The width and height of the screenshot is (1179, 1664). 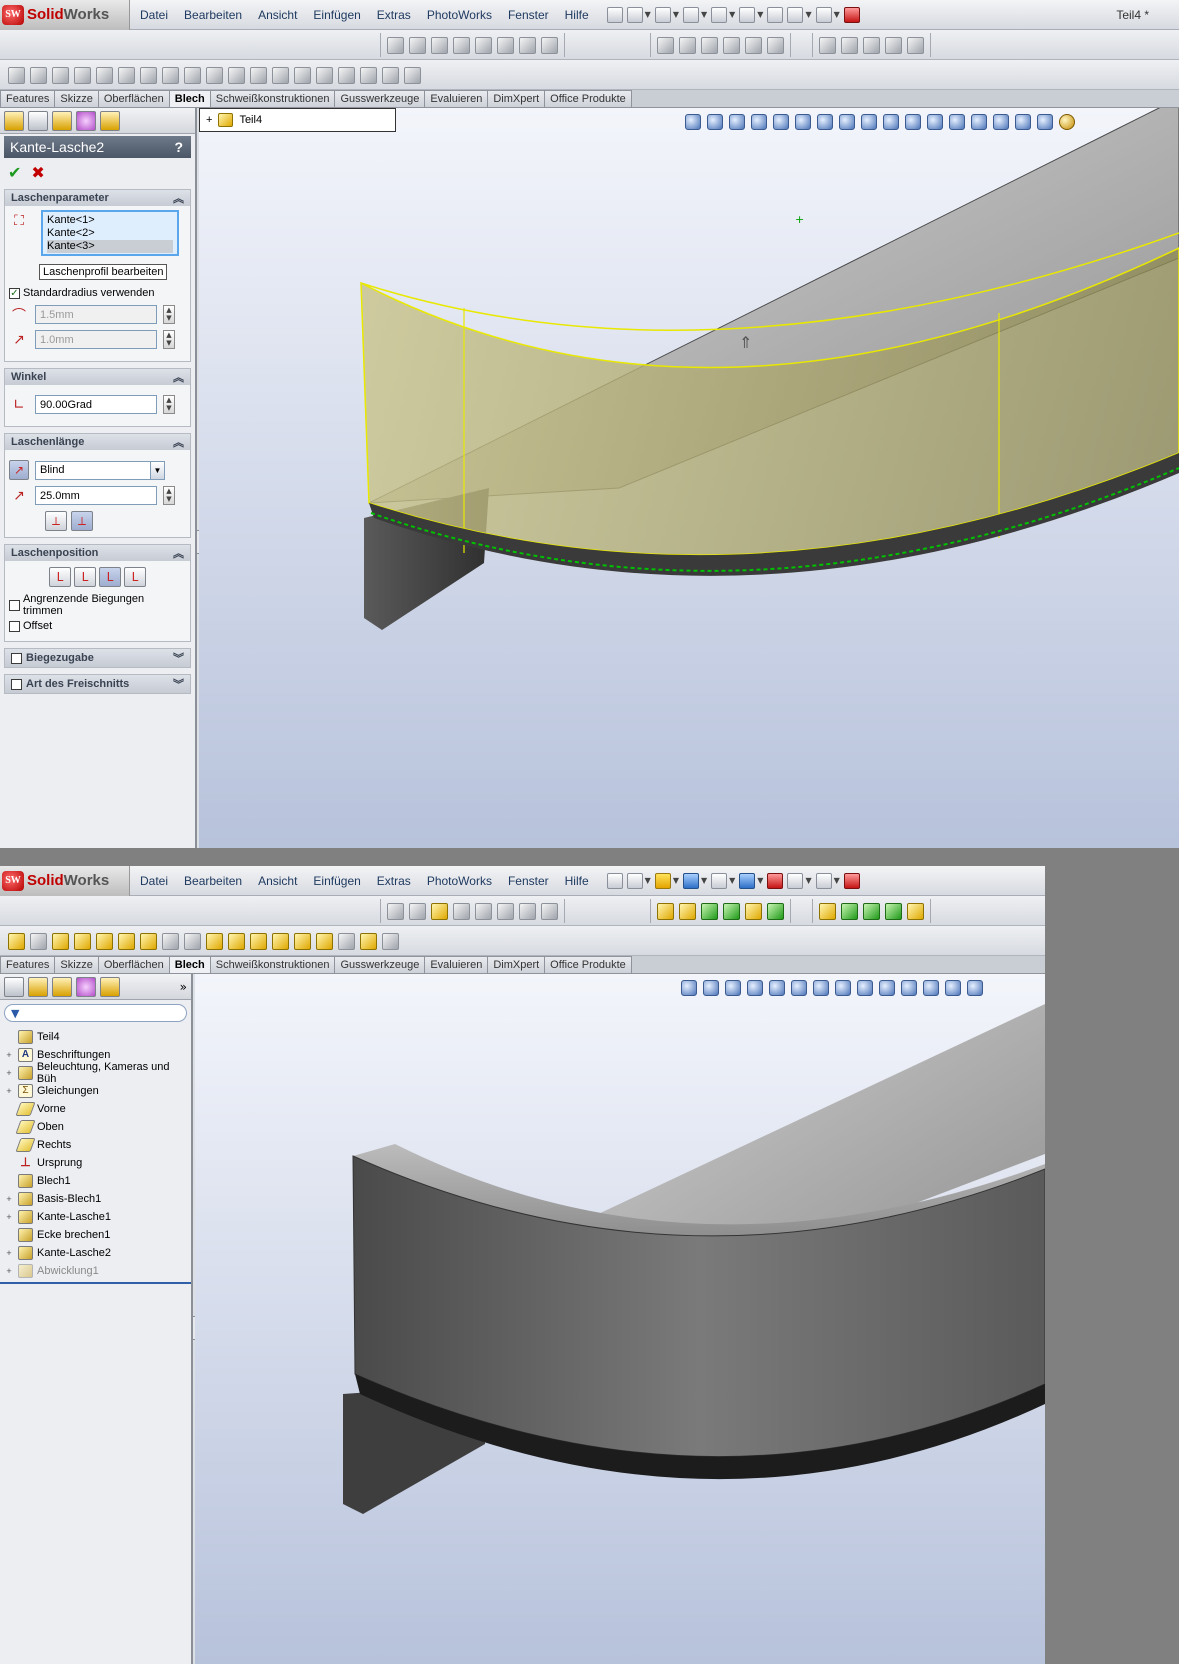 I want to click on display-manager-tab-icon, so click(x=110, y=986).